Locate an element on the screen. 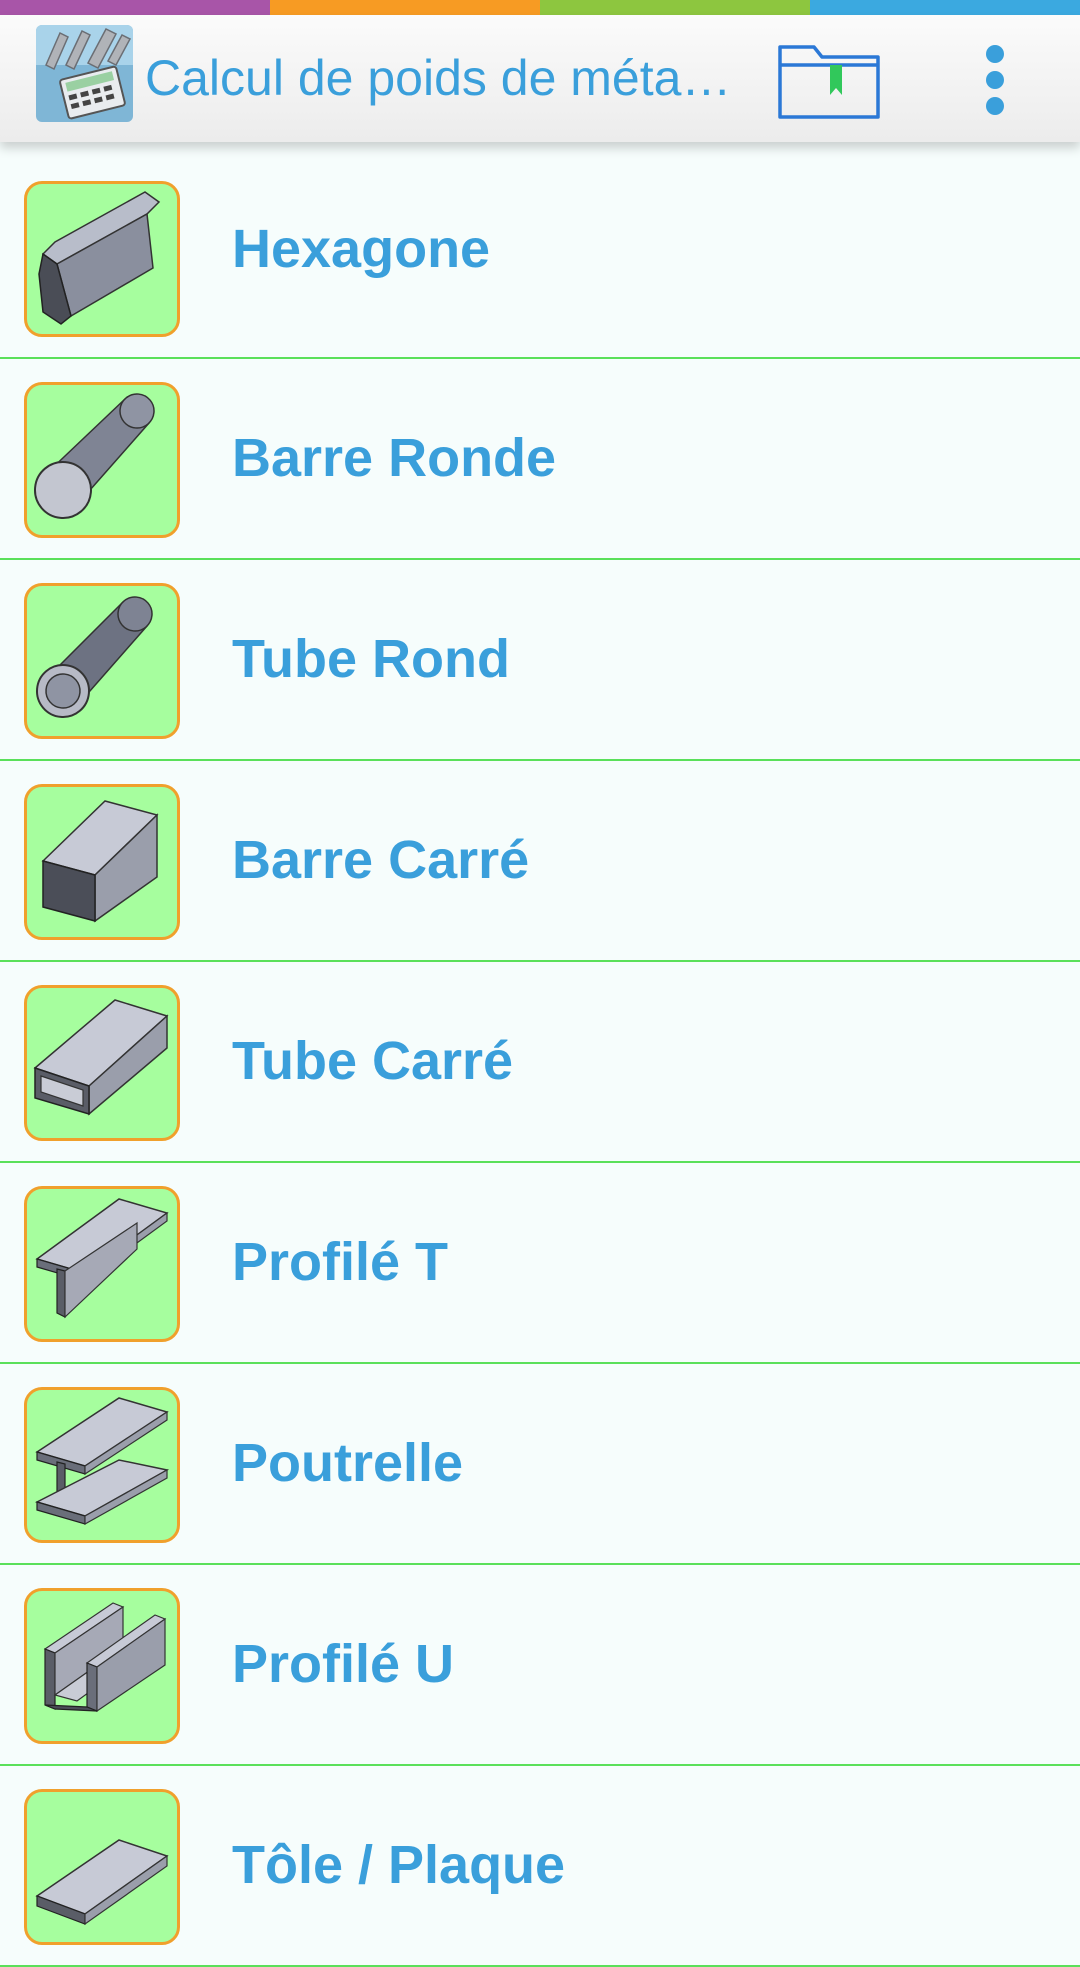 The image size is (1080, 1967). item-label: Barre Carré is located at coordinates (381, 860).